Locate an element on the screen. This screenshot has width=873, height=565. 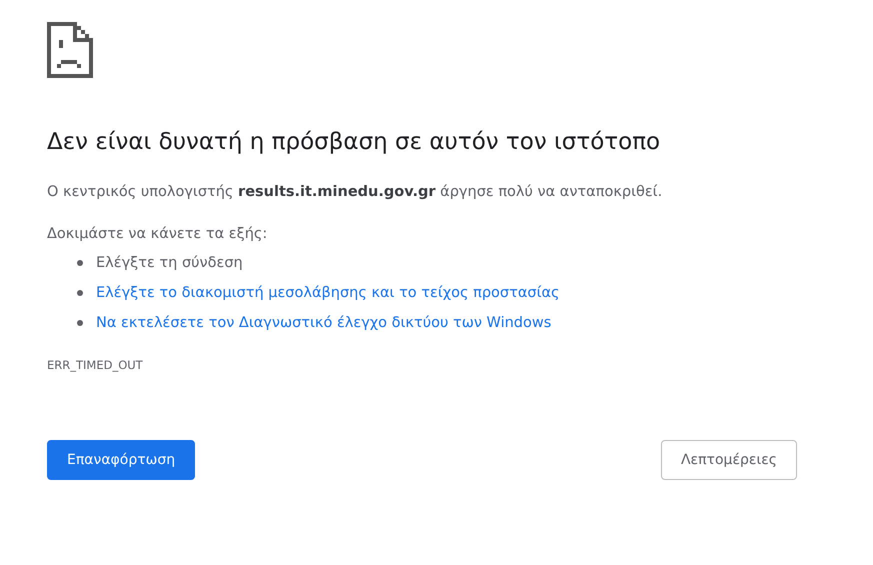
suggestion-link: Ελέγξτε το διακομιστή μεσολάβησης και το τείχος προστασίας is located at coordinates (328, 293).